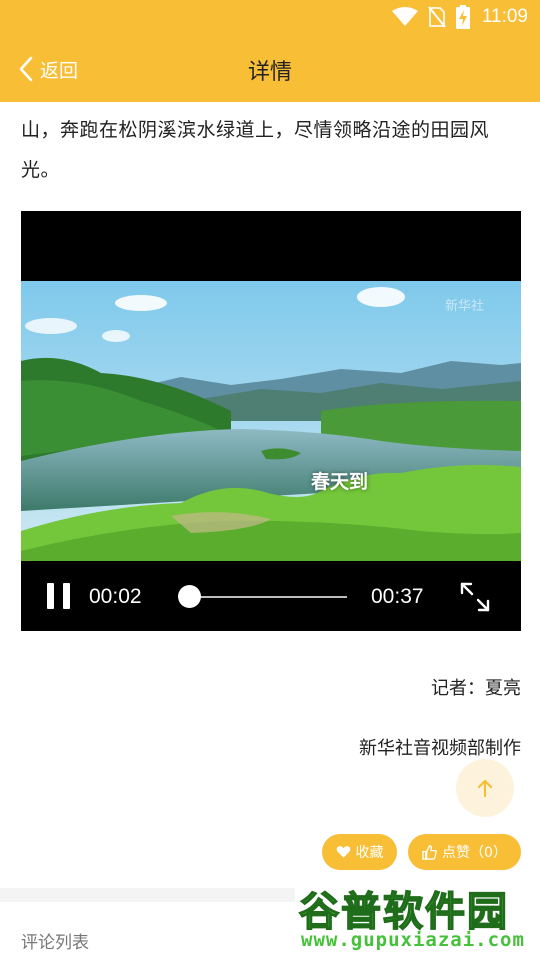 The height and width of the screenshot is (960, 540). What do you see at coordinates (59, 596) in the screenshot?
I see `pause-button` at bounding box center [59, 596].